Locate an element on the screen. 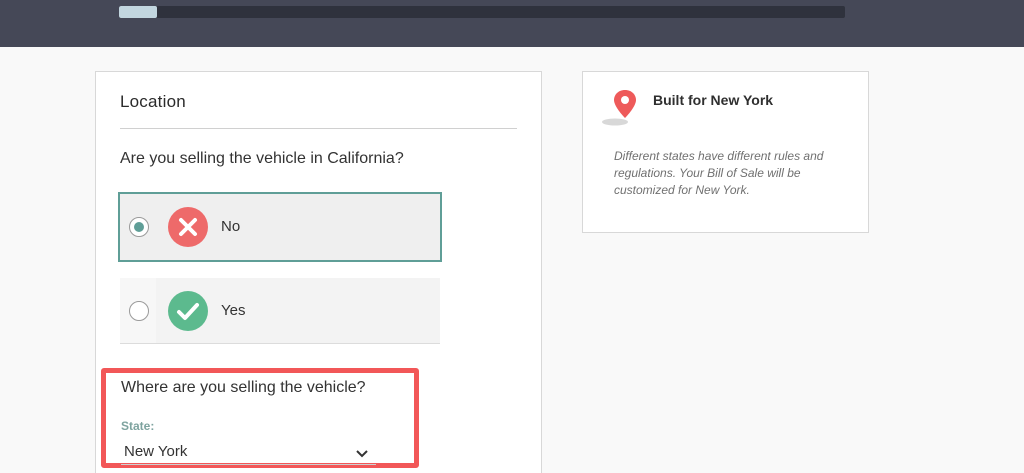 The height and width of the screenshot is (473, 1024). where-question: Where are you selling the vehicle? is located at coordinates (243, 387).